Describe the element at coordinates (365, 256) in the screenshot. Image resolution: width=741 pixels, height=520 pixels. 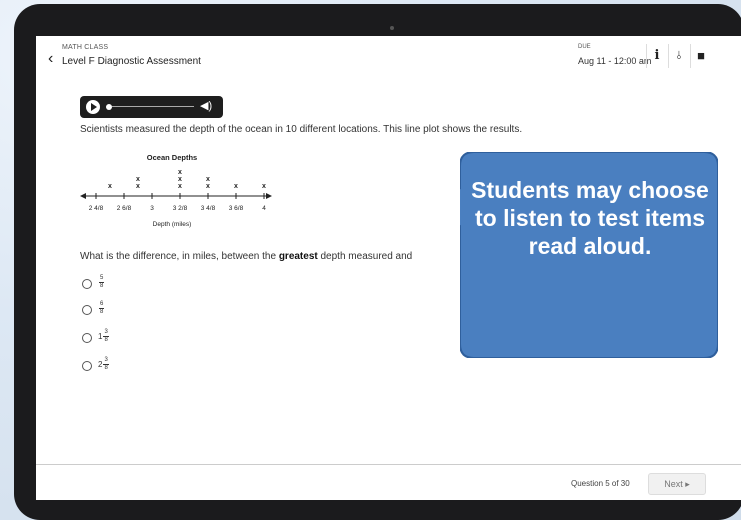
I see `question-text-part: depth measured and` at that location.